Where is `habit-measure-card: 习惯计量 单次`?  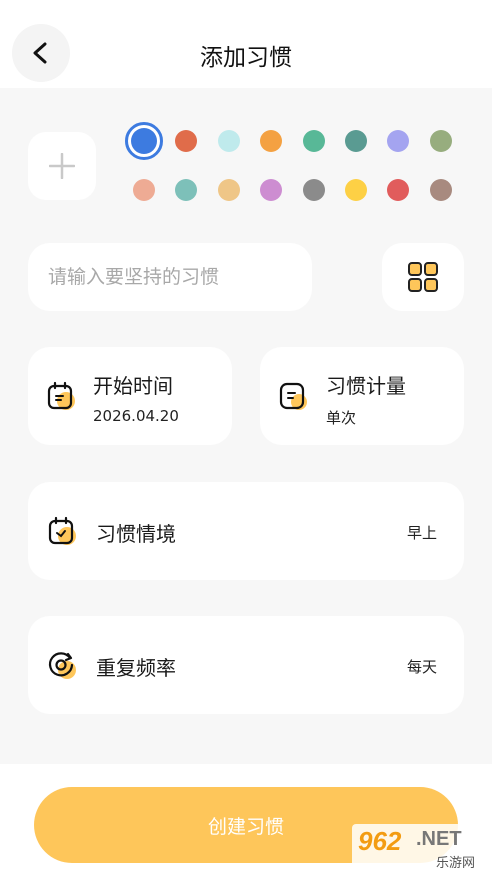 habit-measure-card: 习惯计量 单次 is located at coordinates (362, 396).